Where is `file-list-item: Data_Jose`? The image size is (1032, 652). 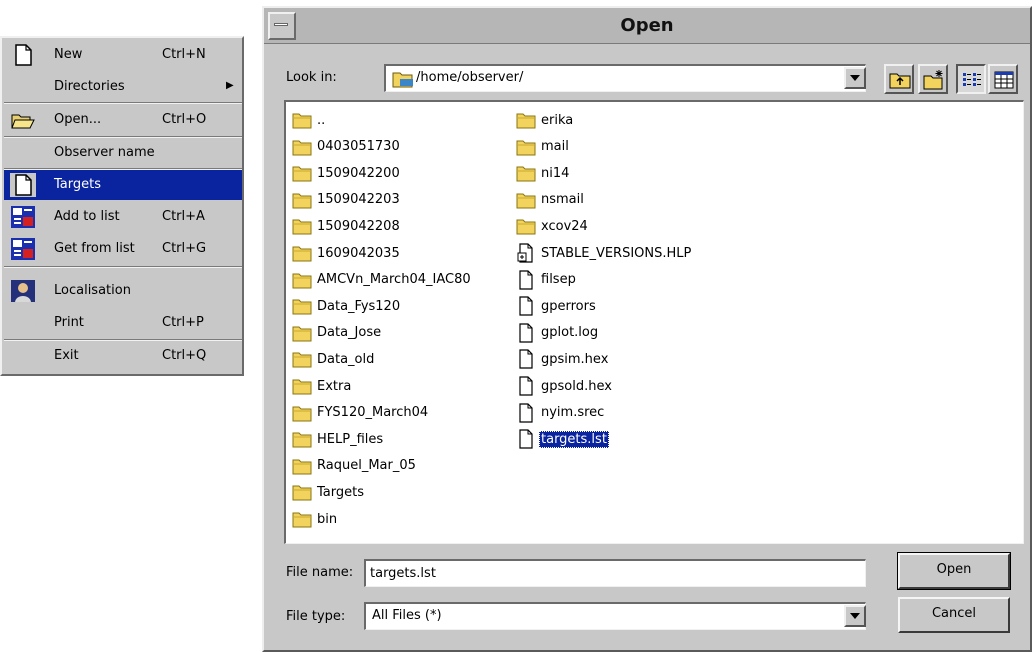 file-list-item: Data_Jose is located at coordinates (337, 333).